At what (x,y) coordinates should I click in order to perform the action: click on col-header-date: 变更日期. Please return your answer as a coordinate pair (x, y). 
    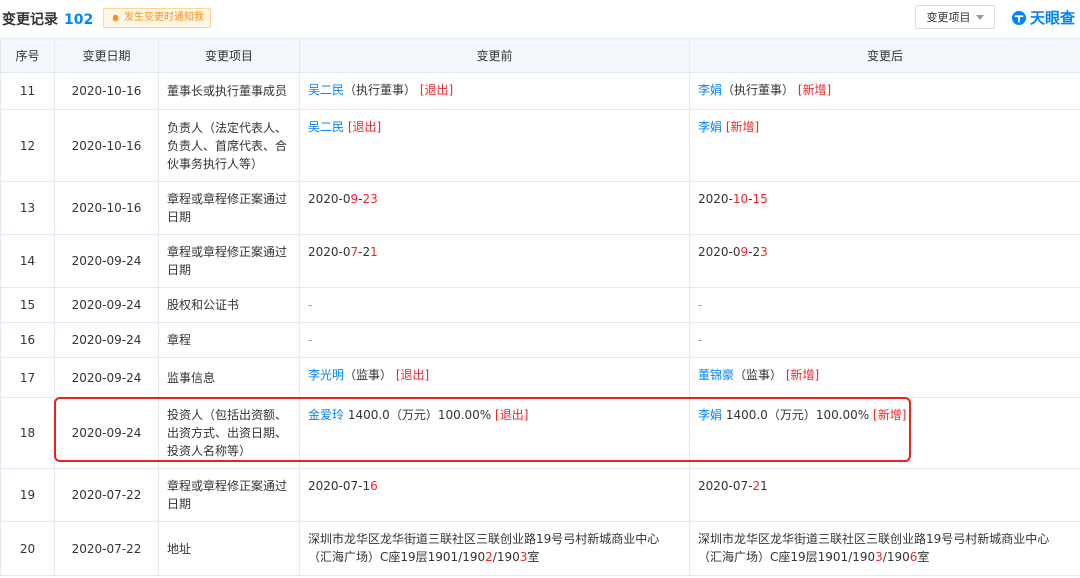
    Looking at the image, I should click on (106, 55).